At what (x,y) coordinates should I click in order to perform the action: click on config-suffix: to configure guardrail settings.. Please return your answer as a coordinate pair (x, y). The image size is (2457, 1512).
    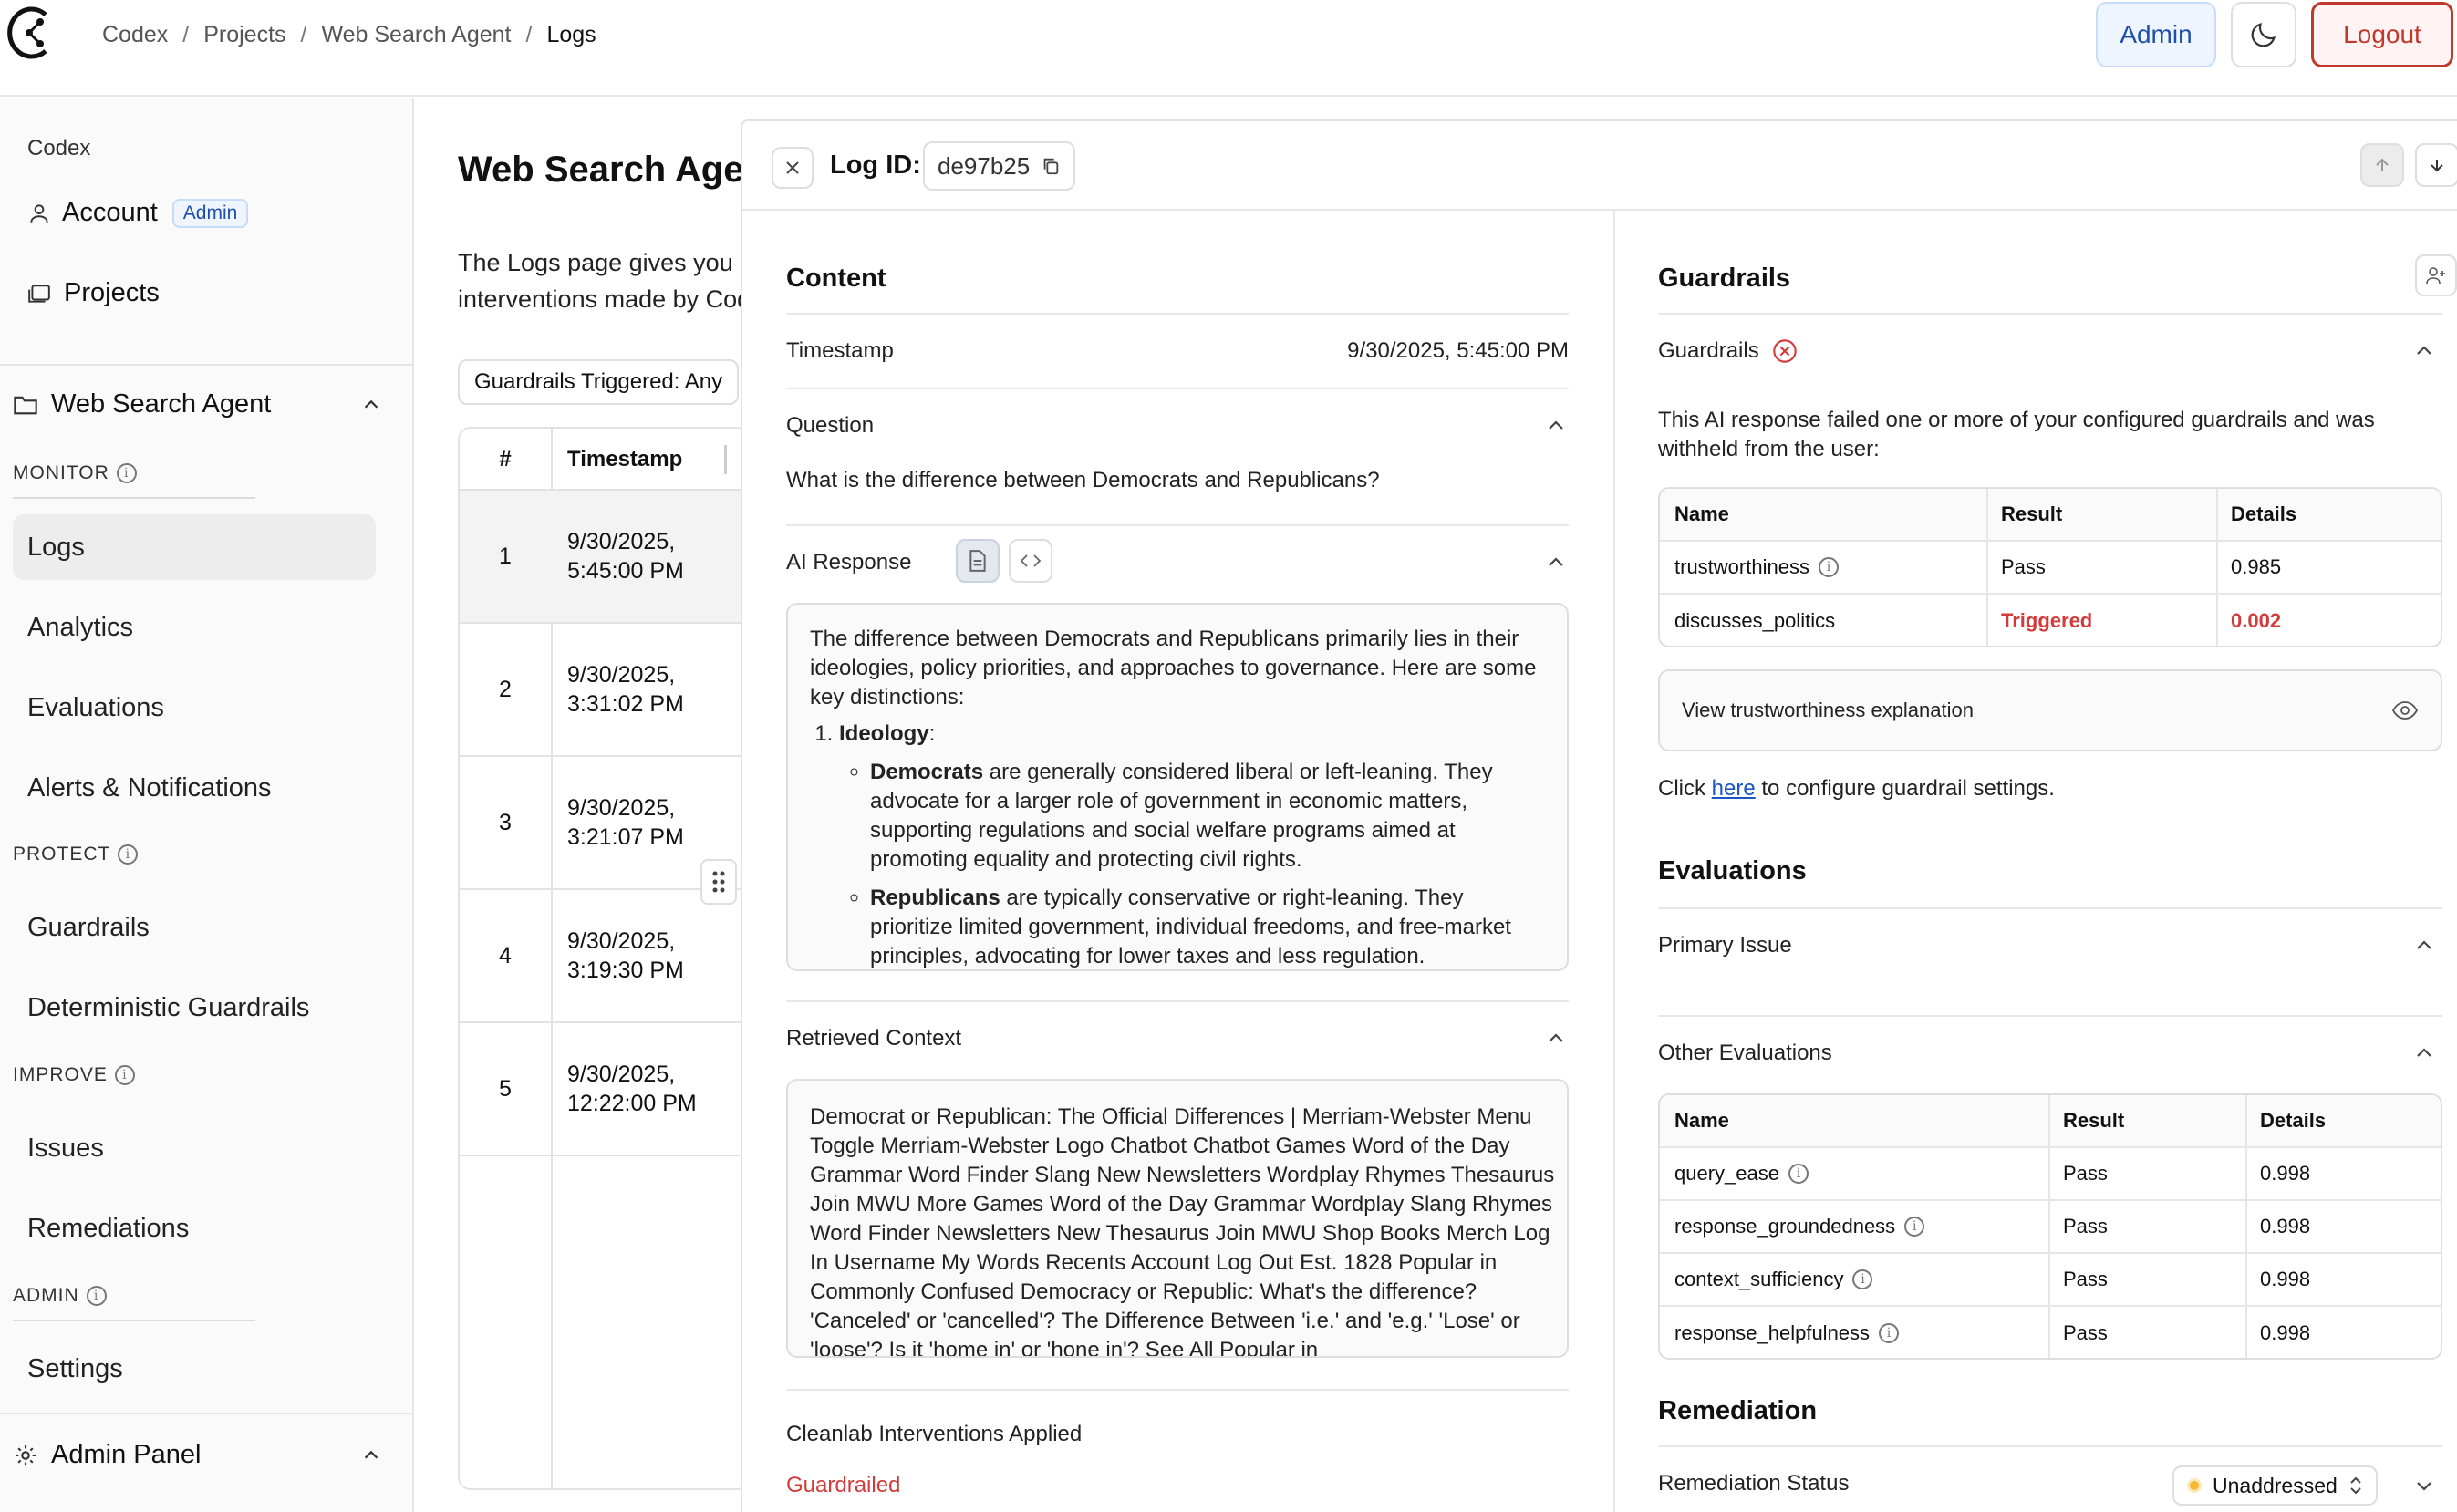
    Looking at the image, I should click on (1905, 788).